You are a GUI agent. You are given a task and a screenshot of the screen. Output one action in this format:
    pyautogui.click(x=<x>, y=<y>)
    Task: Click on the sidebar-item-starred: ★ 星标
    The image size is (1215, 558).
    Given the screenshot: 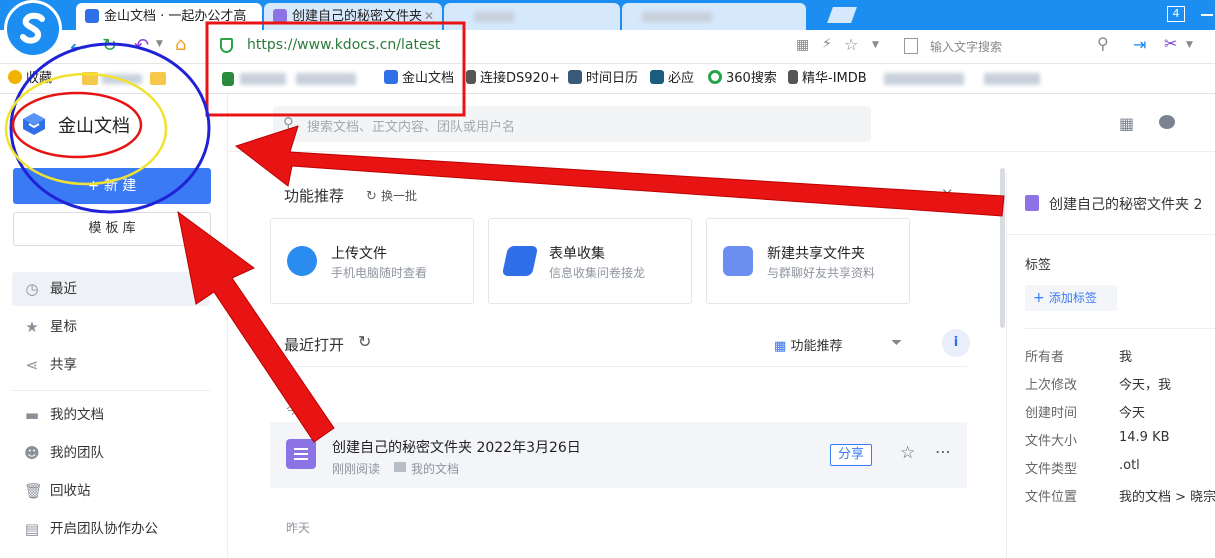 What is the action you would take?
    pyautogui.click(x=111, y=327)
    